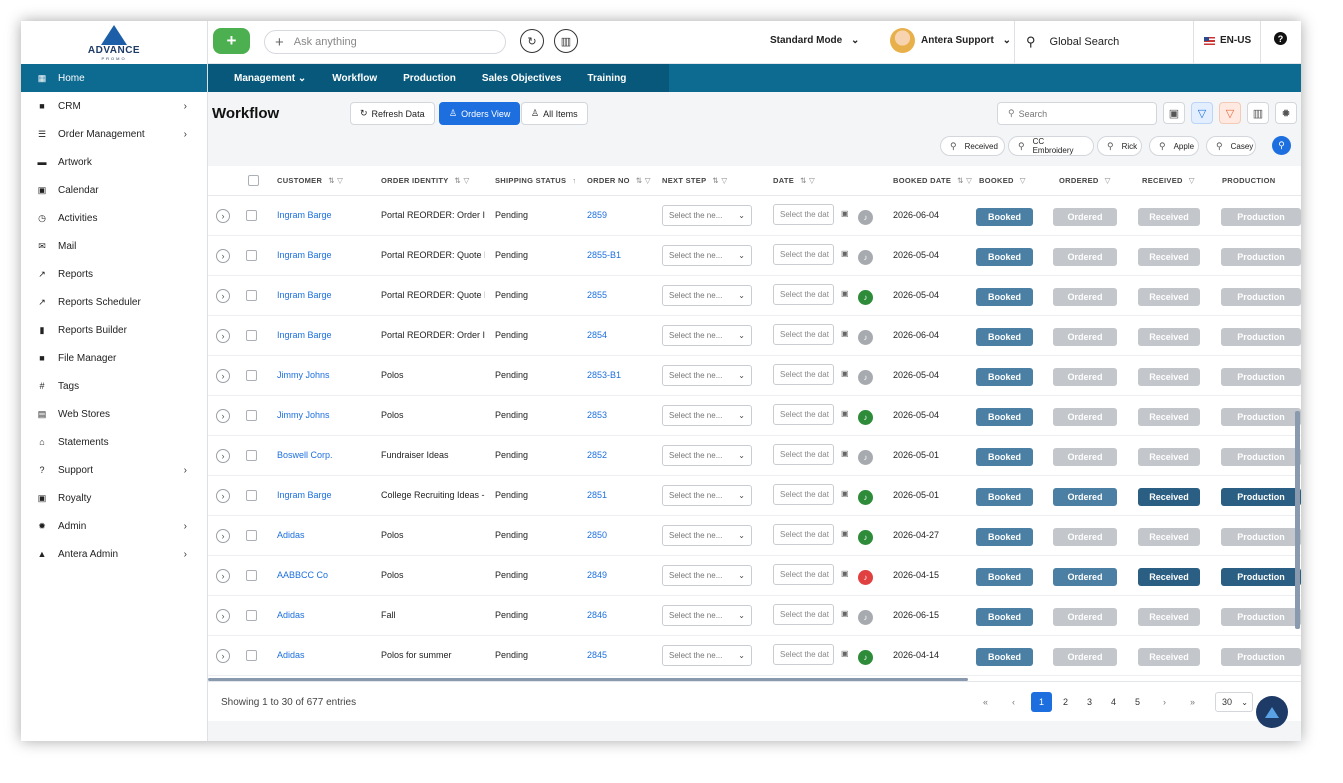 Image resolution: width=1343 pixels, height=783 pixels. Describe the element at coordinates (814, 40) in the screenshot. I see `mode-selector: Standard Mode ⌄` at that location.